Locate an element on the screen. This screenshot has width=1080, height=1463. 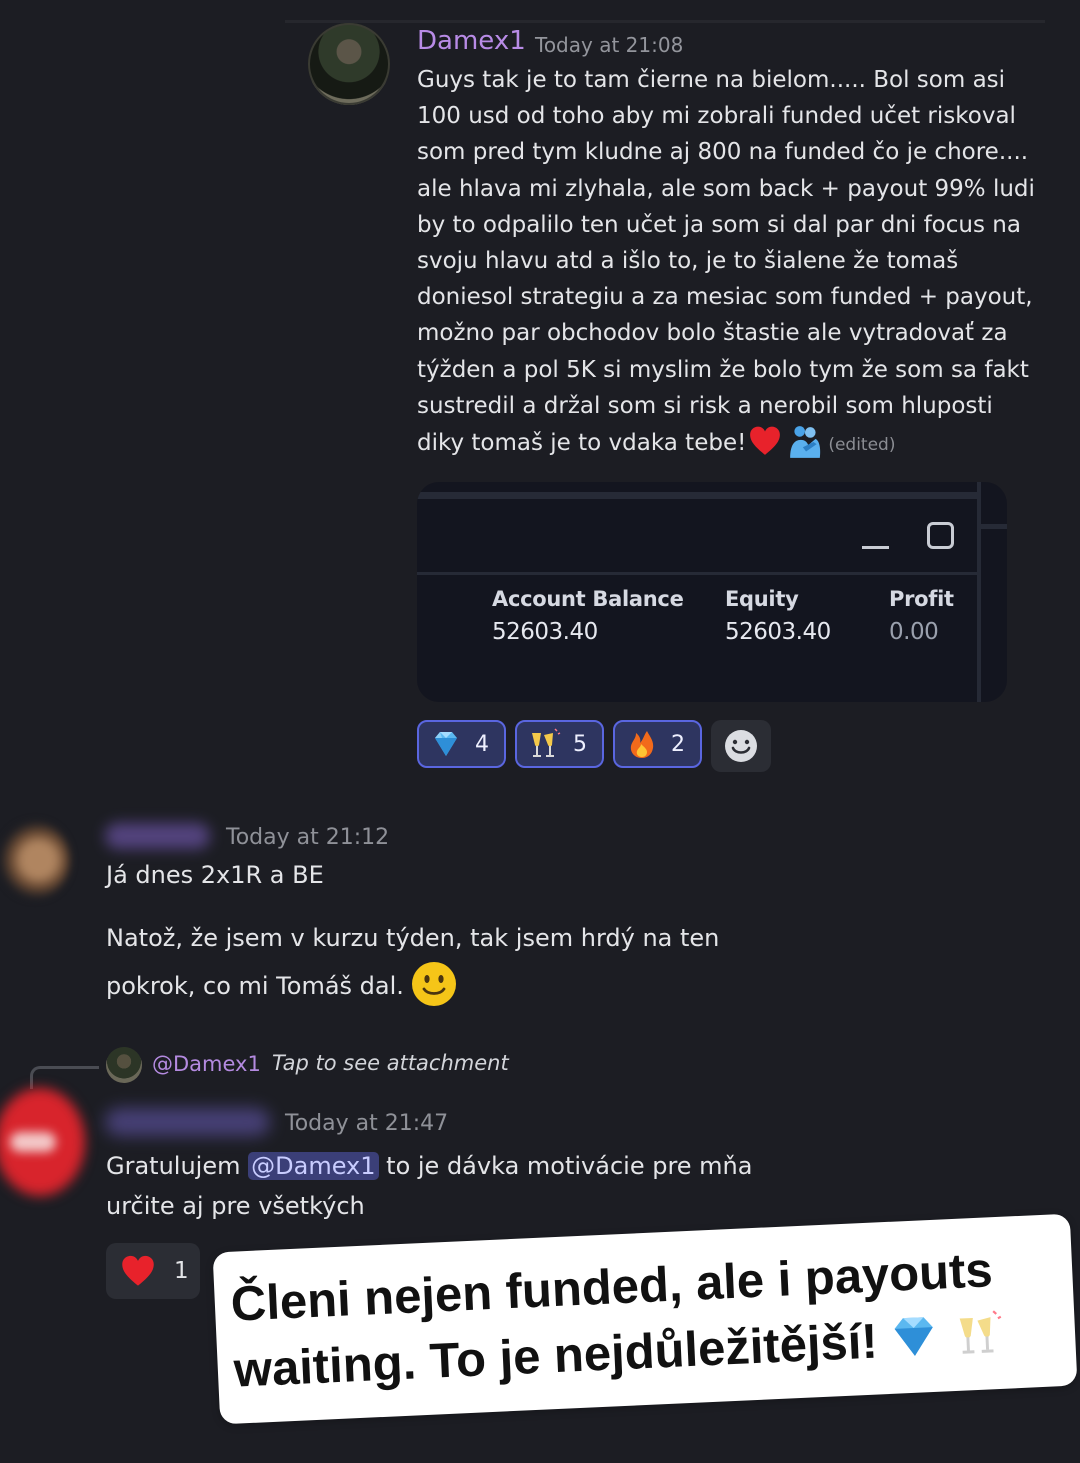
minimize-icon is located at coordinates (875, 547).